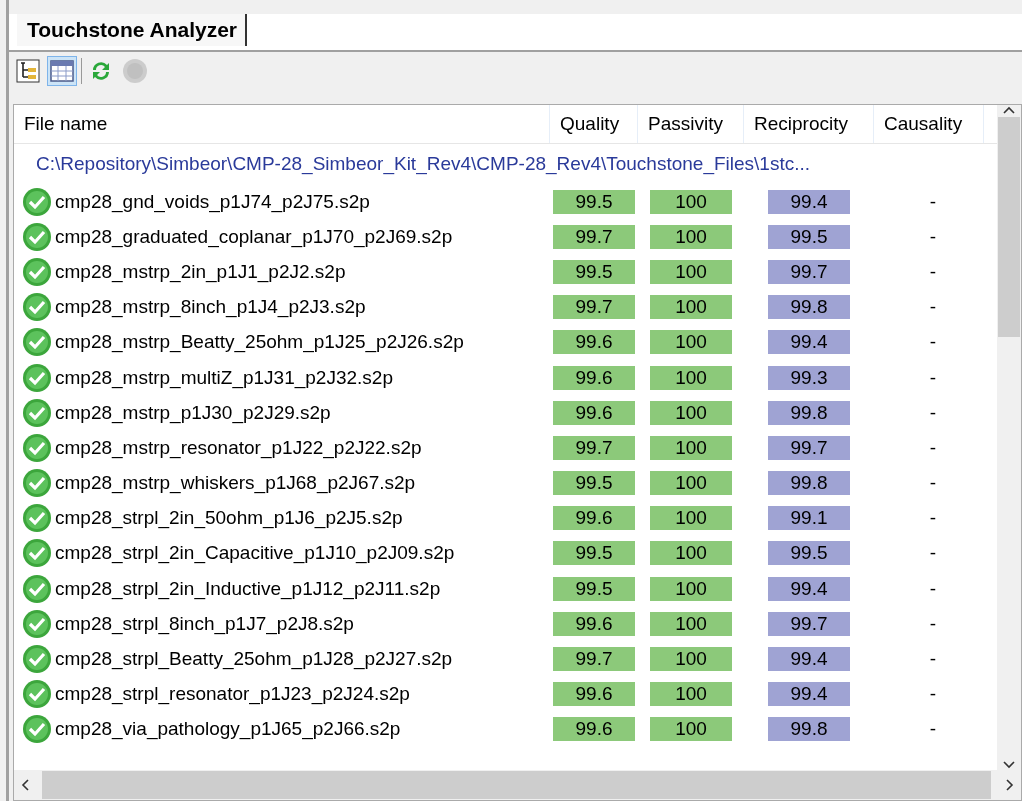 This screenshot has height=801, width=1022. Describe the element at coordinates (228, 729) in the screenshot. I see `file-name: cmp28_via_pathology_p1J65_p2J66.s2p` at that location.